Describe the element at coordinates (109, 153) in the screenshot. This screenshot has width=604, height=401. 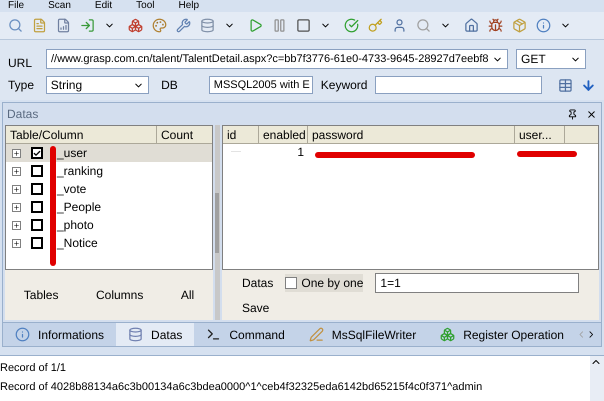
I see `tree-row: _user` at that location.